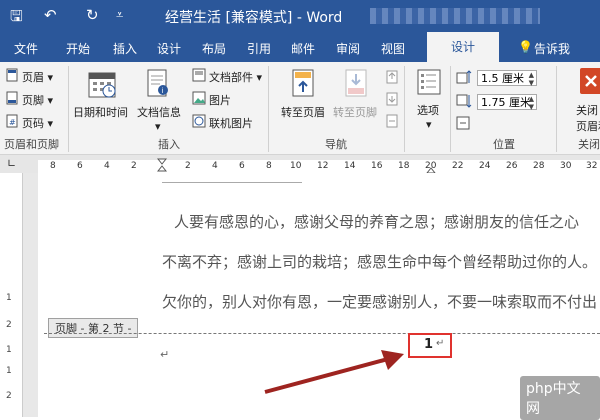 This screenshot has height=420, width=600. Describe the element at coordinates (334, 372) in the screenshot. I see `annotation-arrow` at that location.